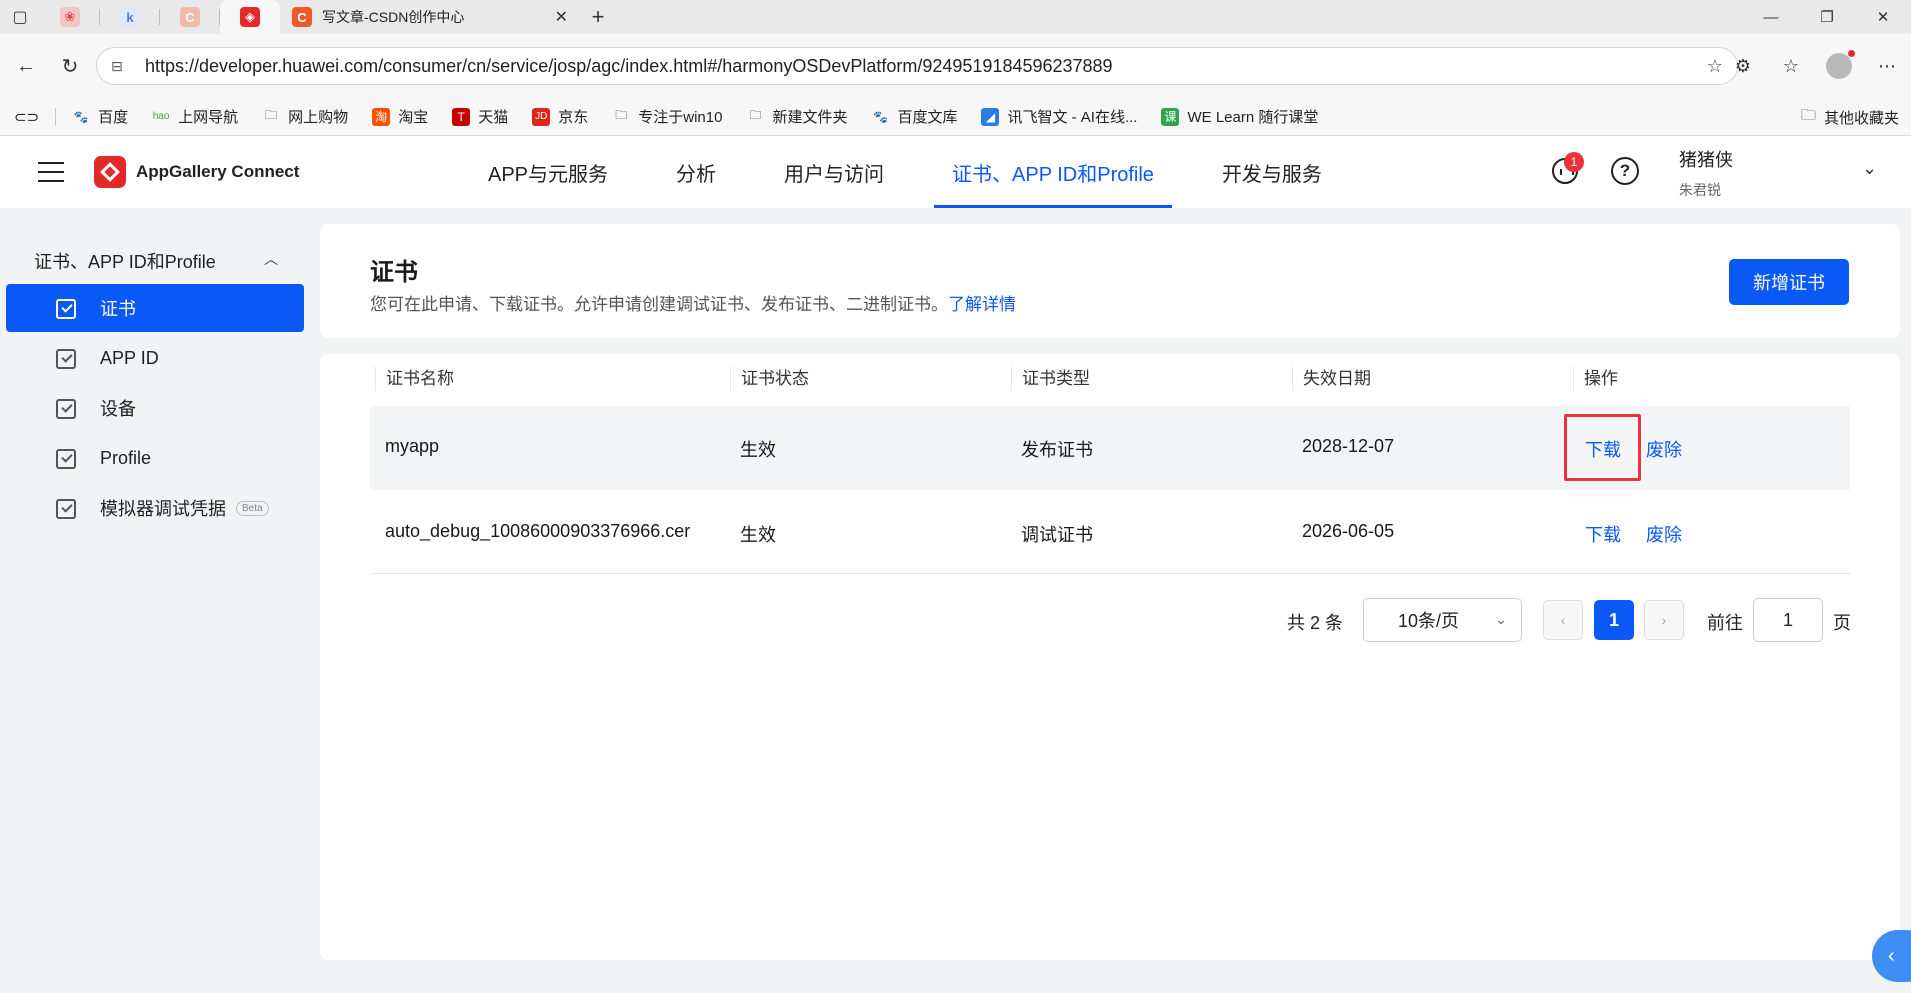 The height and width of the screenshot is (993, 1911). Describe the element at coordinates (195, 117) in the screenshot. I see `bookmark-hao123: hao 上网导航` at that location.